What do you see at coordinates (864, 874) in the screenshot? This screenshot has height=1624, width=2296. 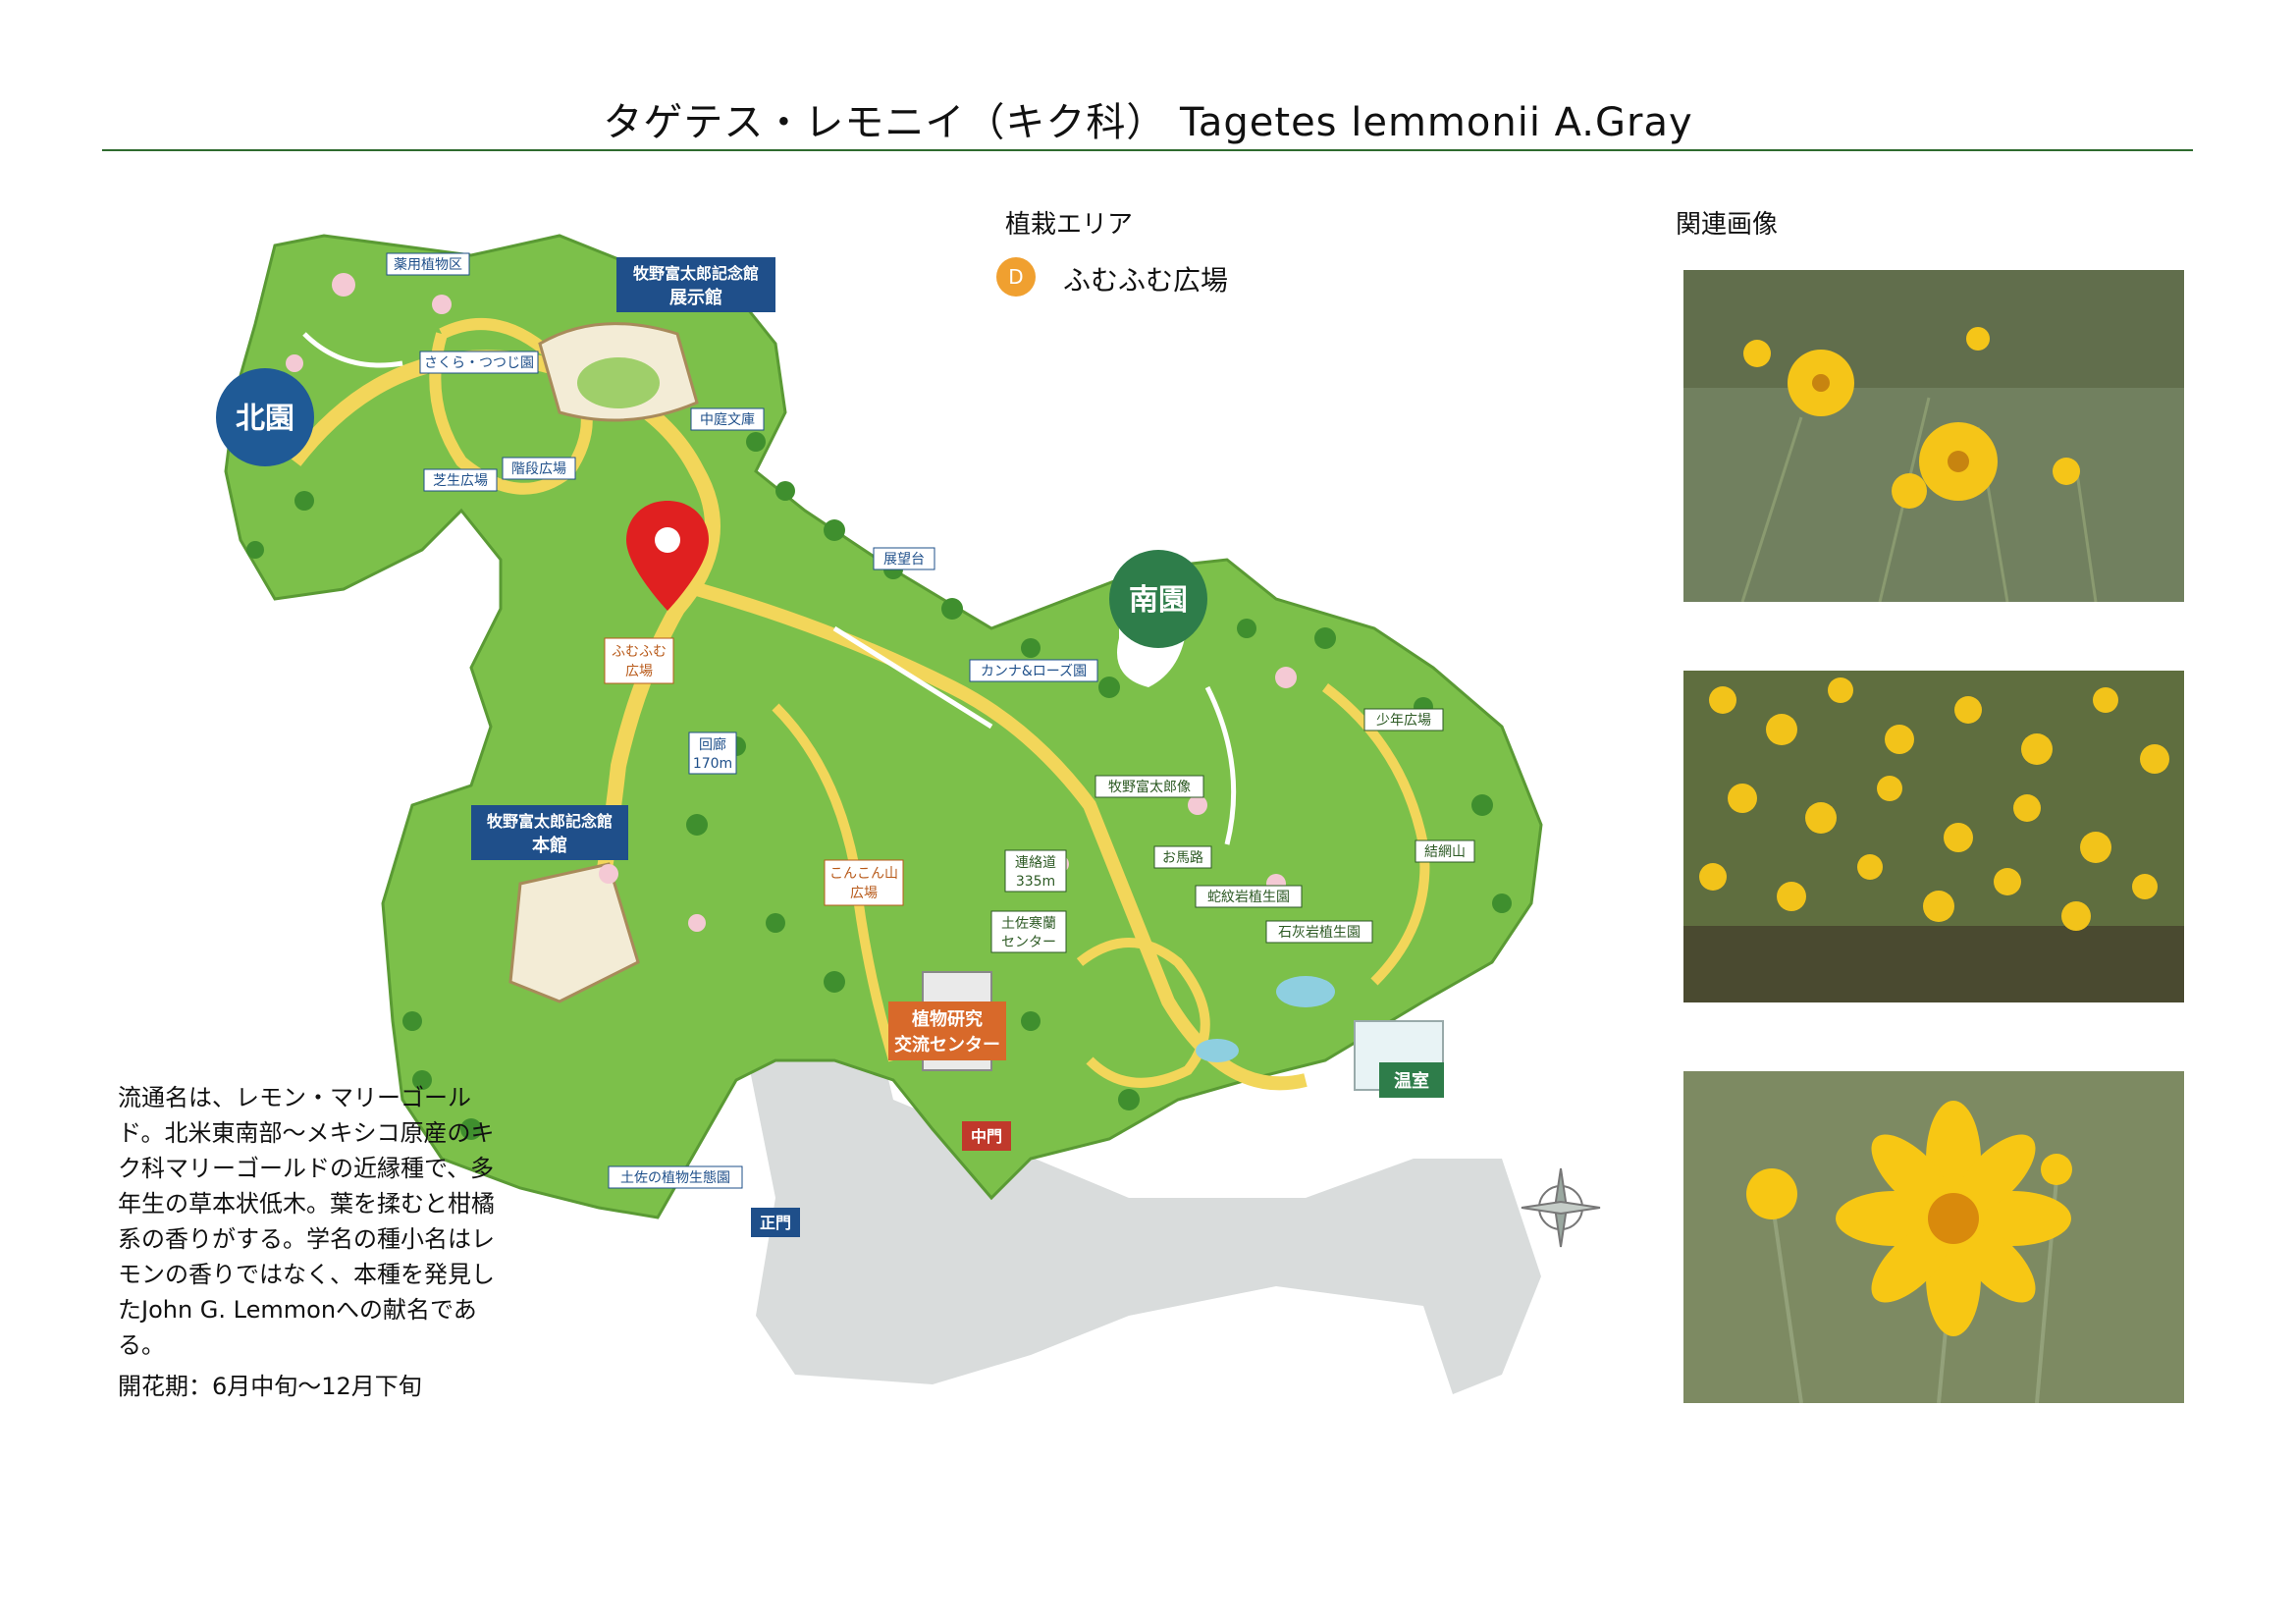 I see `konkon-label-1: こんこん山` at bounding box center [864, 874].